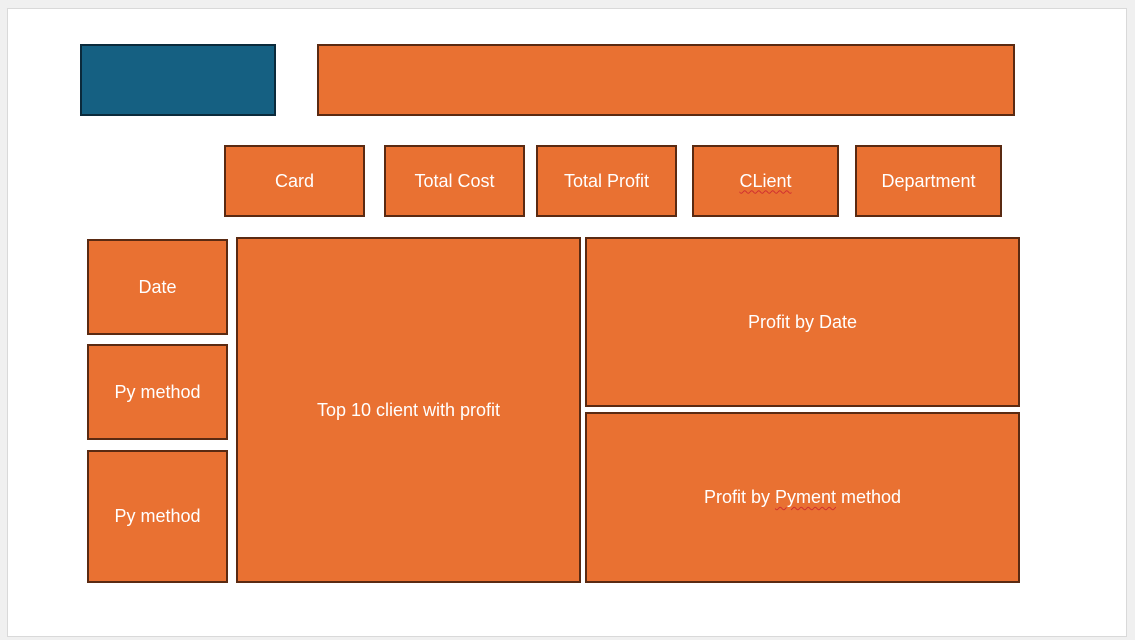 This screenshot has height=640, width=1135. I want to click on visual-profit-by-payment-method-label: Profit by Pyment method, so click(802, 497).